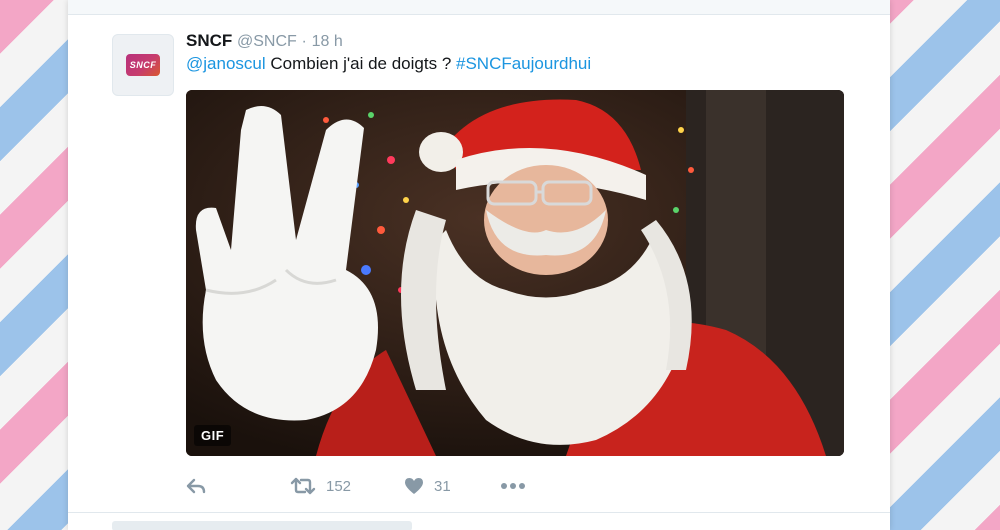 The image size is (1000, 530). What do you see at coordinates (209, 40) in the screenshot?
I see `display-name: SNCF` at bounding box center [209, 40].